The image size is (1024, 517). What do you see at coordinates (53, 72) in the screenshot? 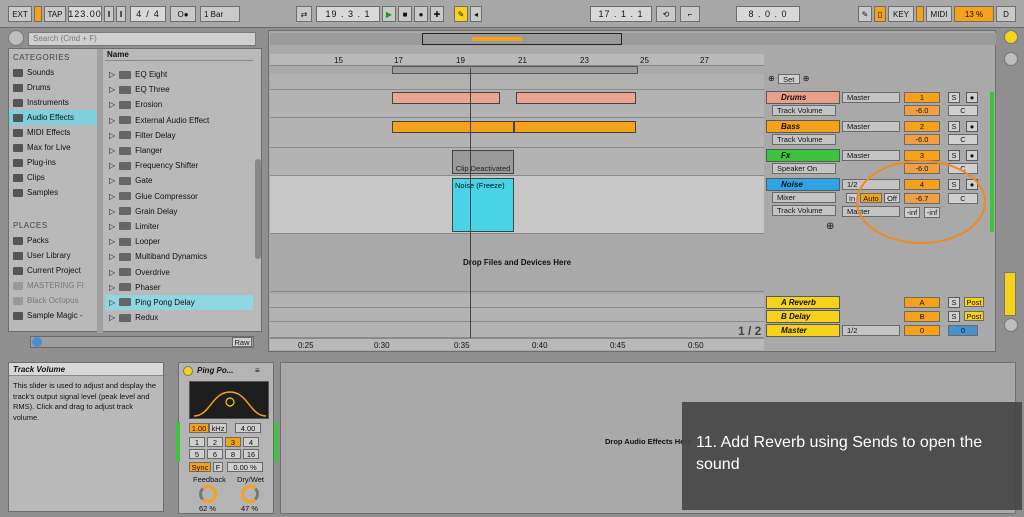
I see `category-sounds: Sounds` at bounding box center [53, 72].